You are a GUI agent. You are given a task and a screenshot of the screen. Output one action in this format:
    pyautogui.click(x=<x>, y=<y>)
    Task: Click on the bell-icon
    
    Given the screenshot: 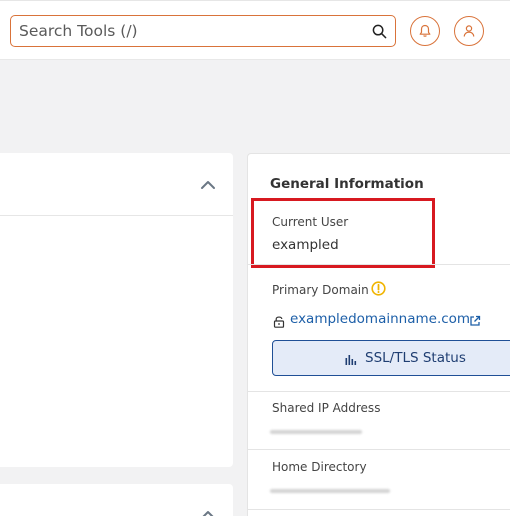 What is the action you would take?
    pyautogui.click(x=425, y=30)
    